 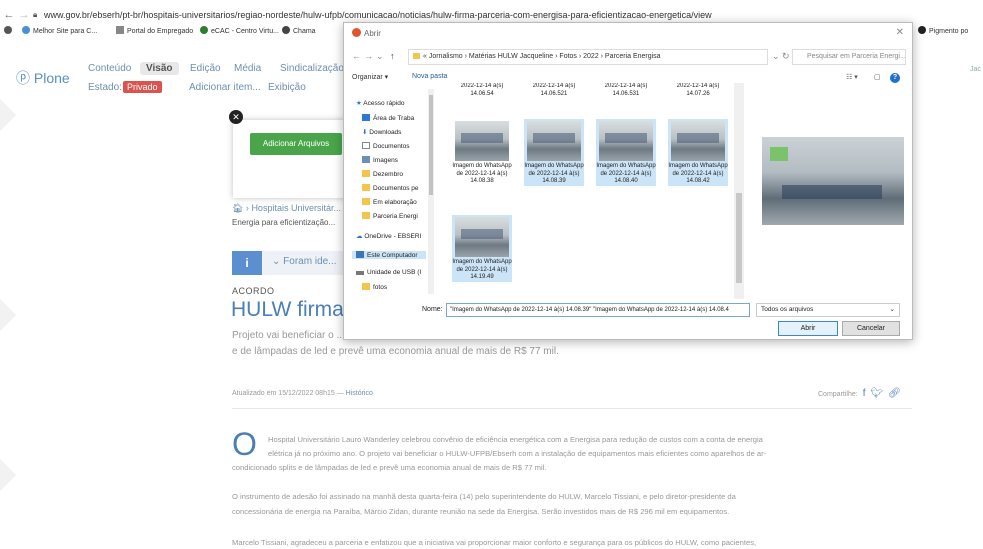 I want to click on help-icon: ?, so click(x=895, y=78).